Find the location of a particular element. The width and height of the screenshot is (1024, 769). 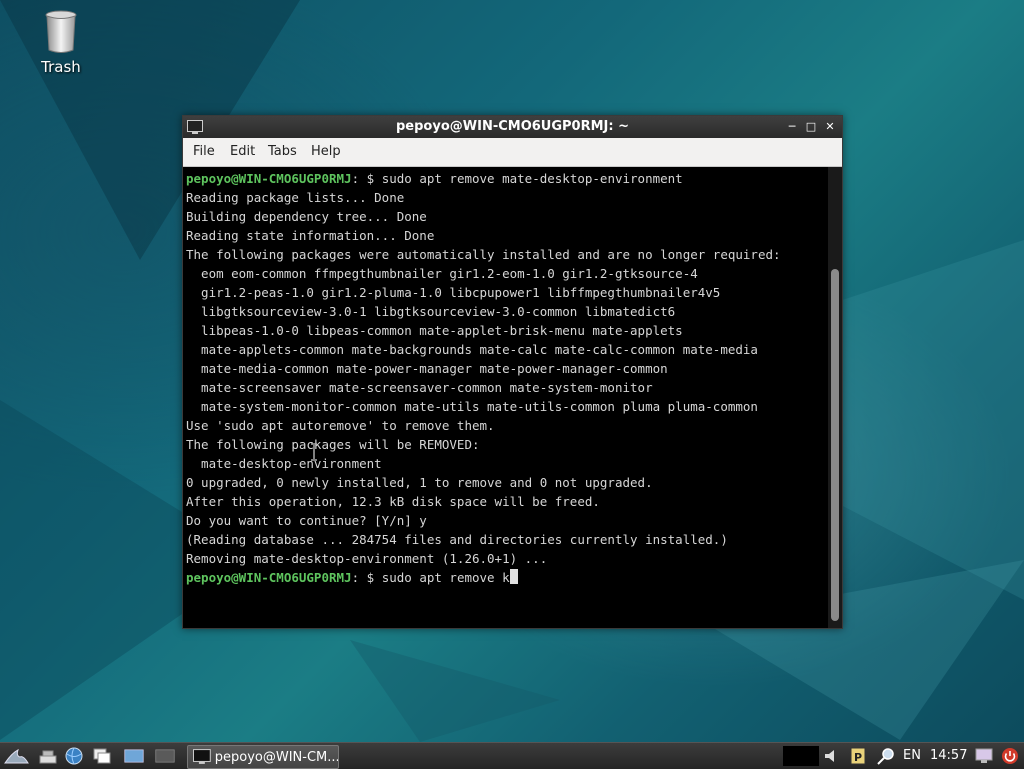

lock-screen-icon is located at coordinates (984, 756).